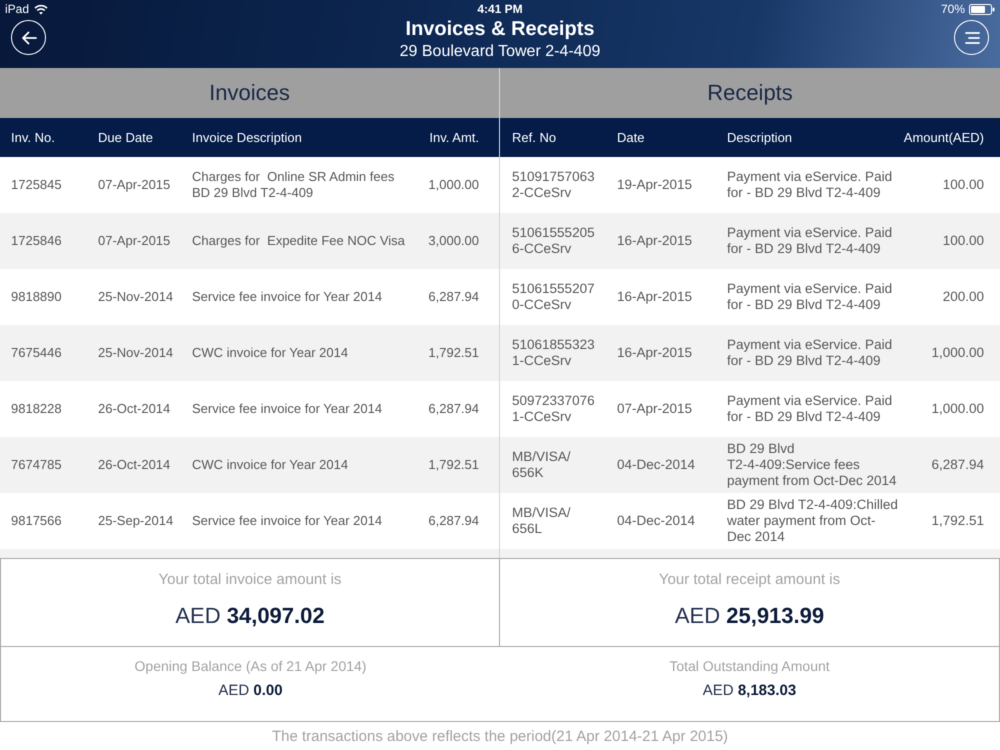 The width and height of the screenshot is (1000, 750). What do you see at coordinates (542, 521) in the screenshot?
I see `table-cell-text: MB/VISA/ 656L` at bounding box center [542, 521].